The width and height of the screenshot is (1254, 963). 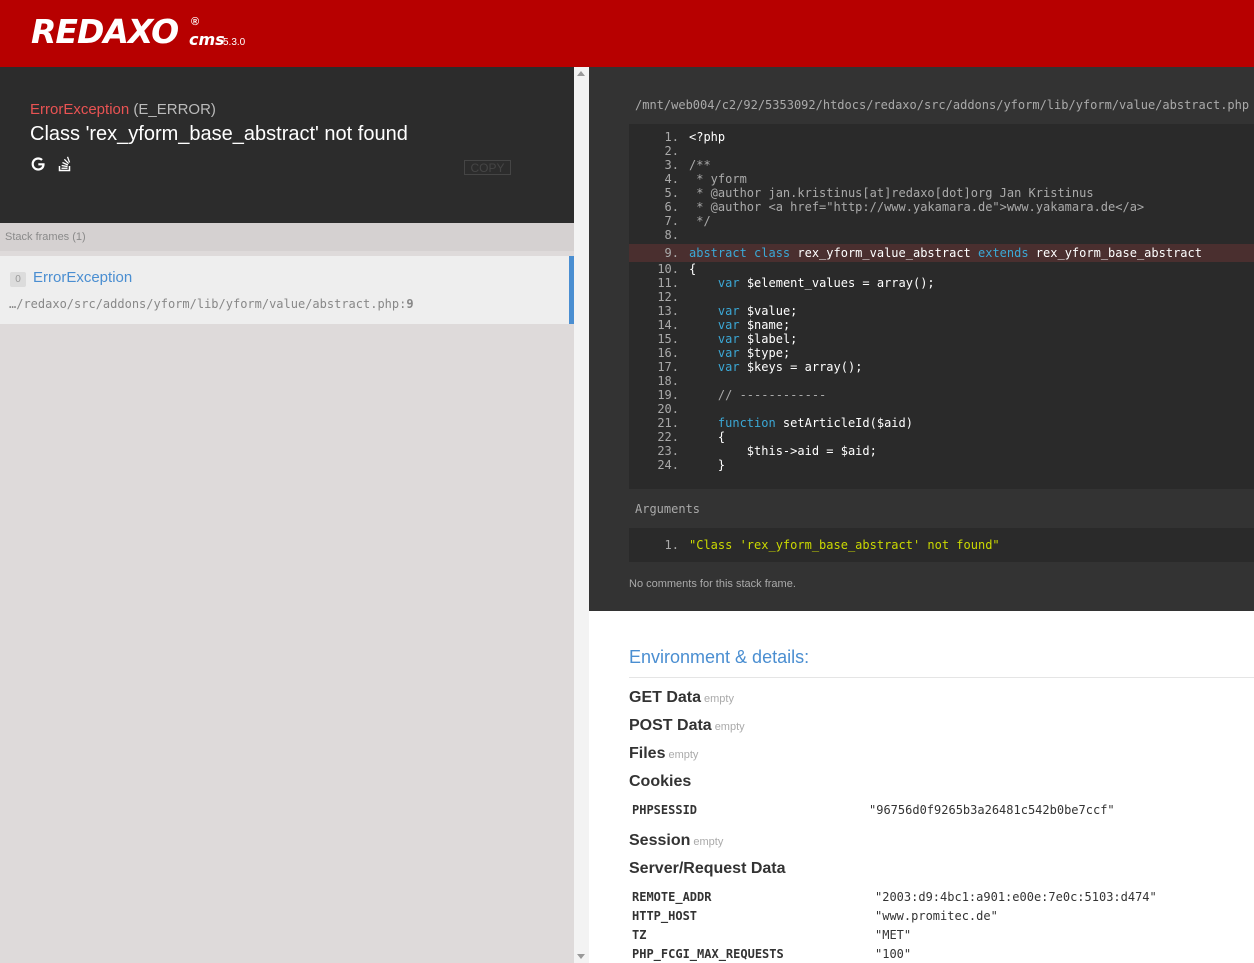 I want to click on code-text: $this->aid = $aid;, so click(x=783, y=451).